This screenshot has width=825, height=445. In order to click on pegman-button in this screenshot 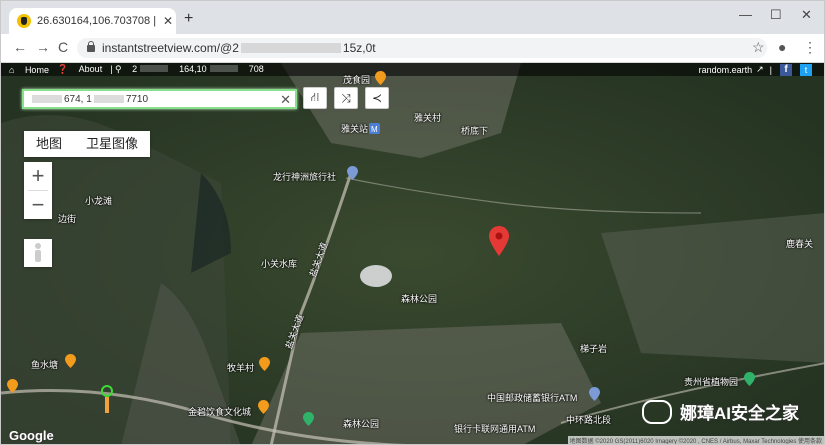, I will do `click(38, 253)`.